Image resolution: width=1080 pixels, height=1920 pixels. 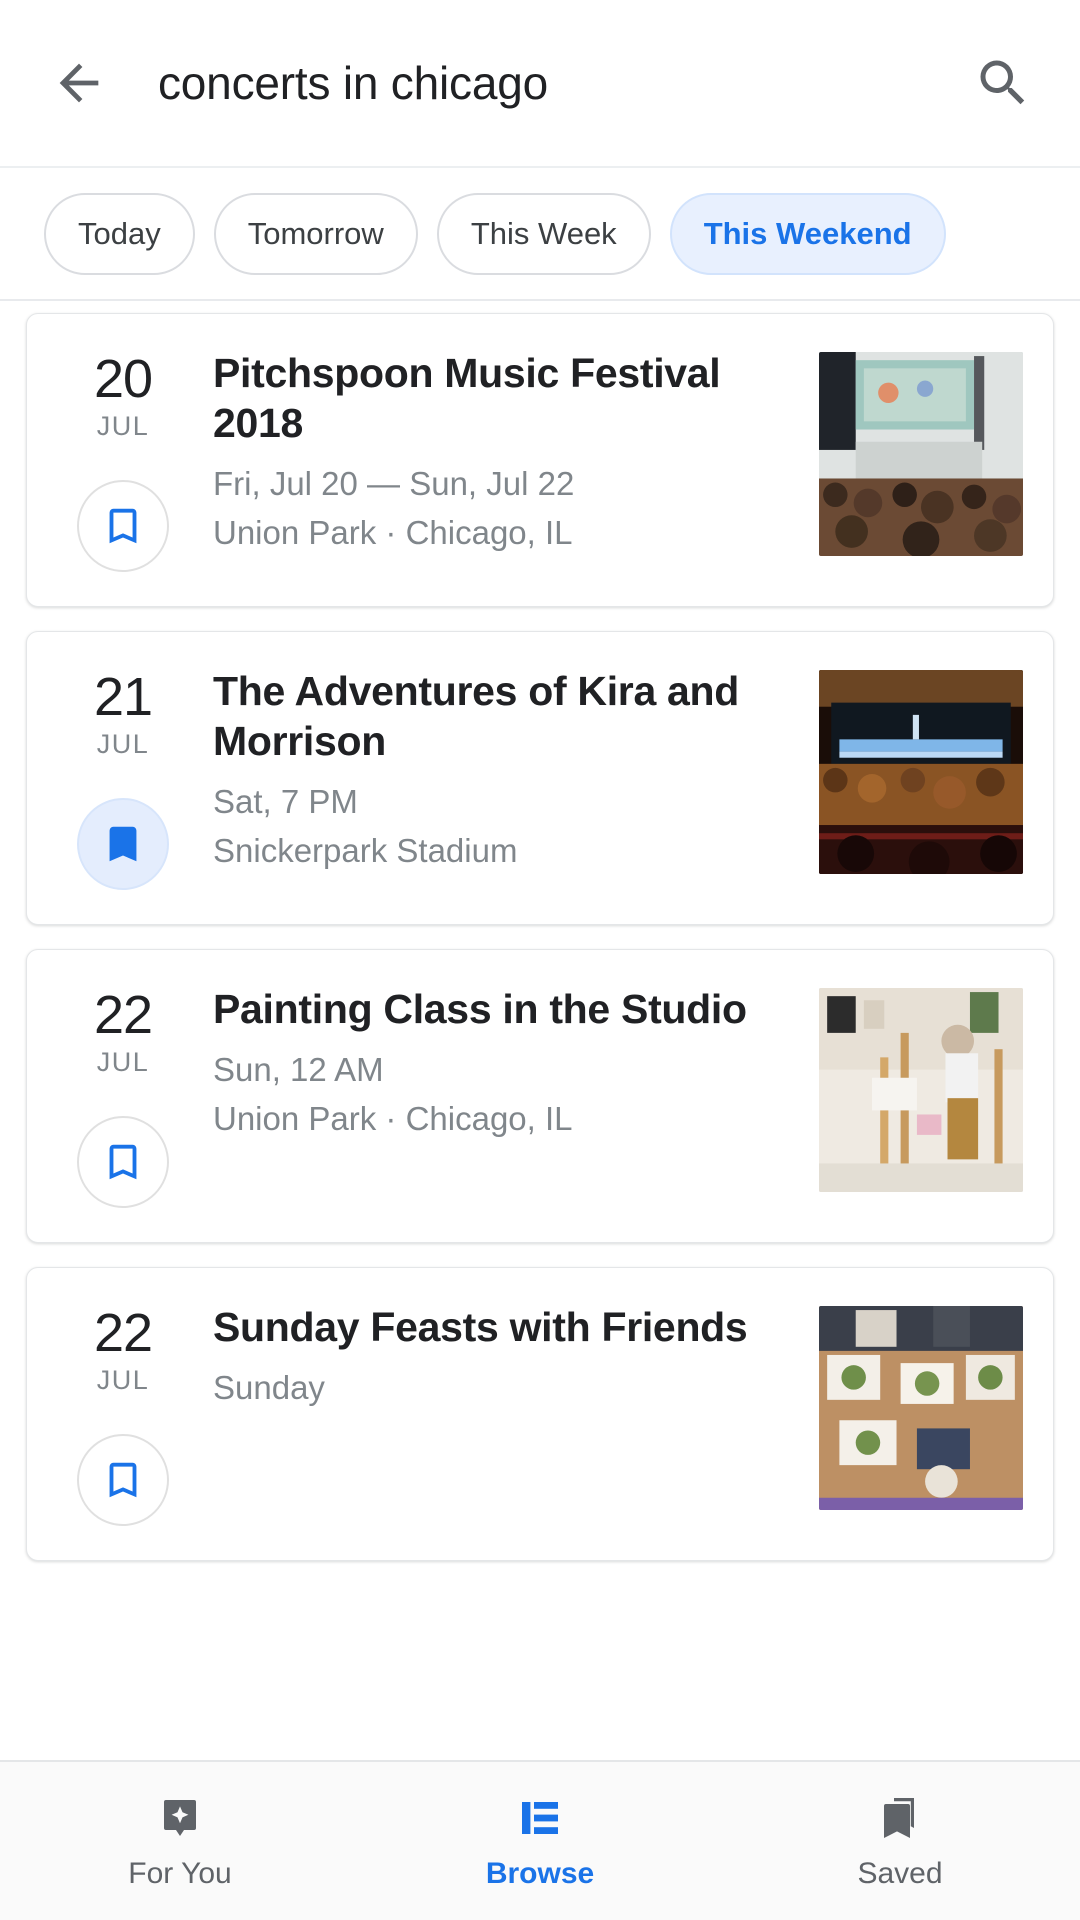 I want to click on nav-item-browse: Browse, so click(x=540, y=1841).